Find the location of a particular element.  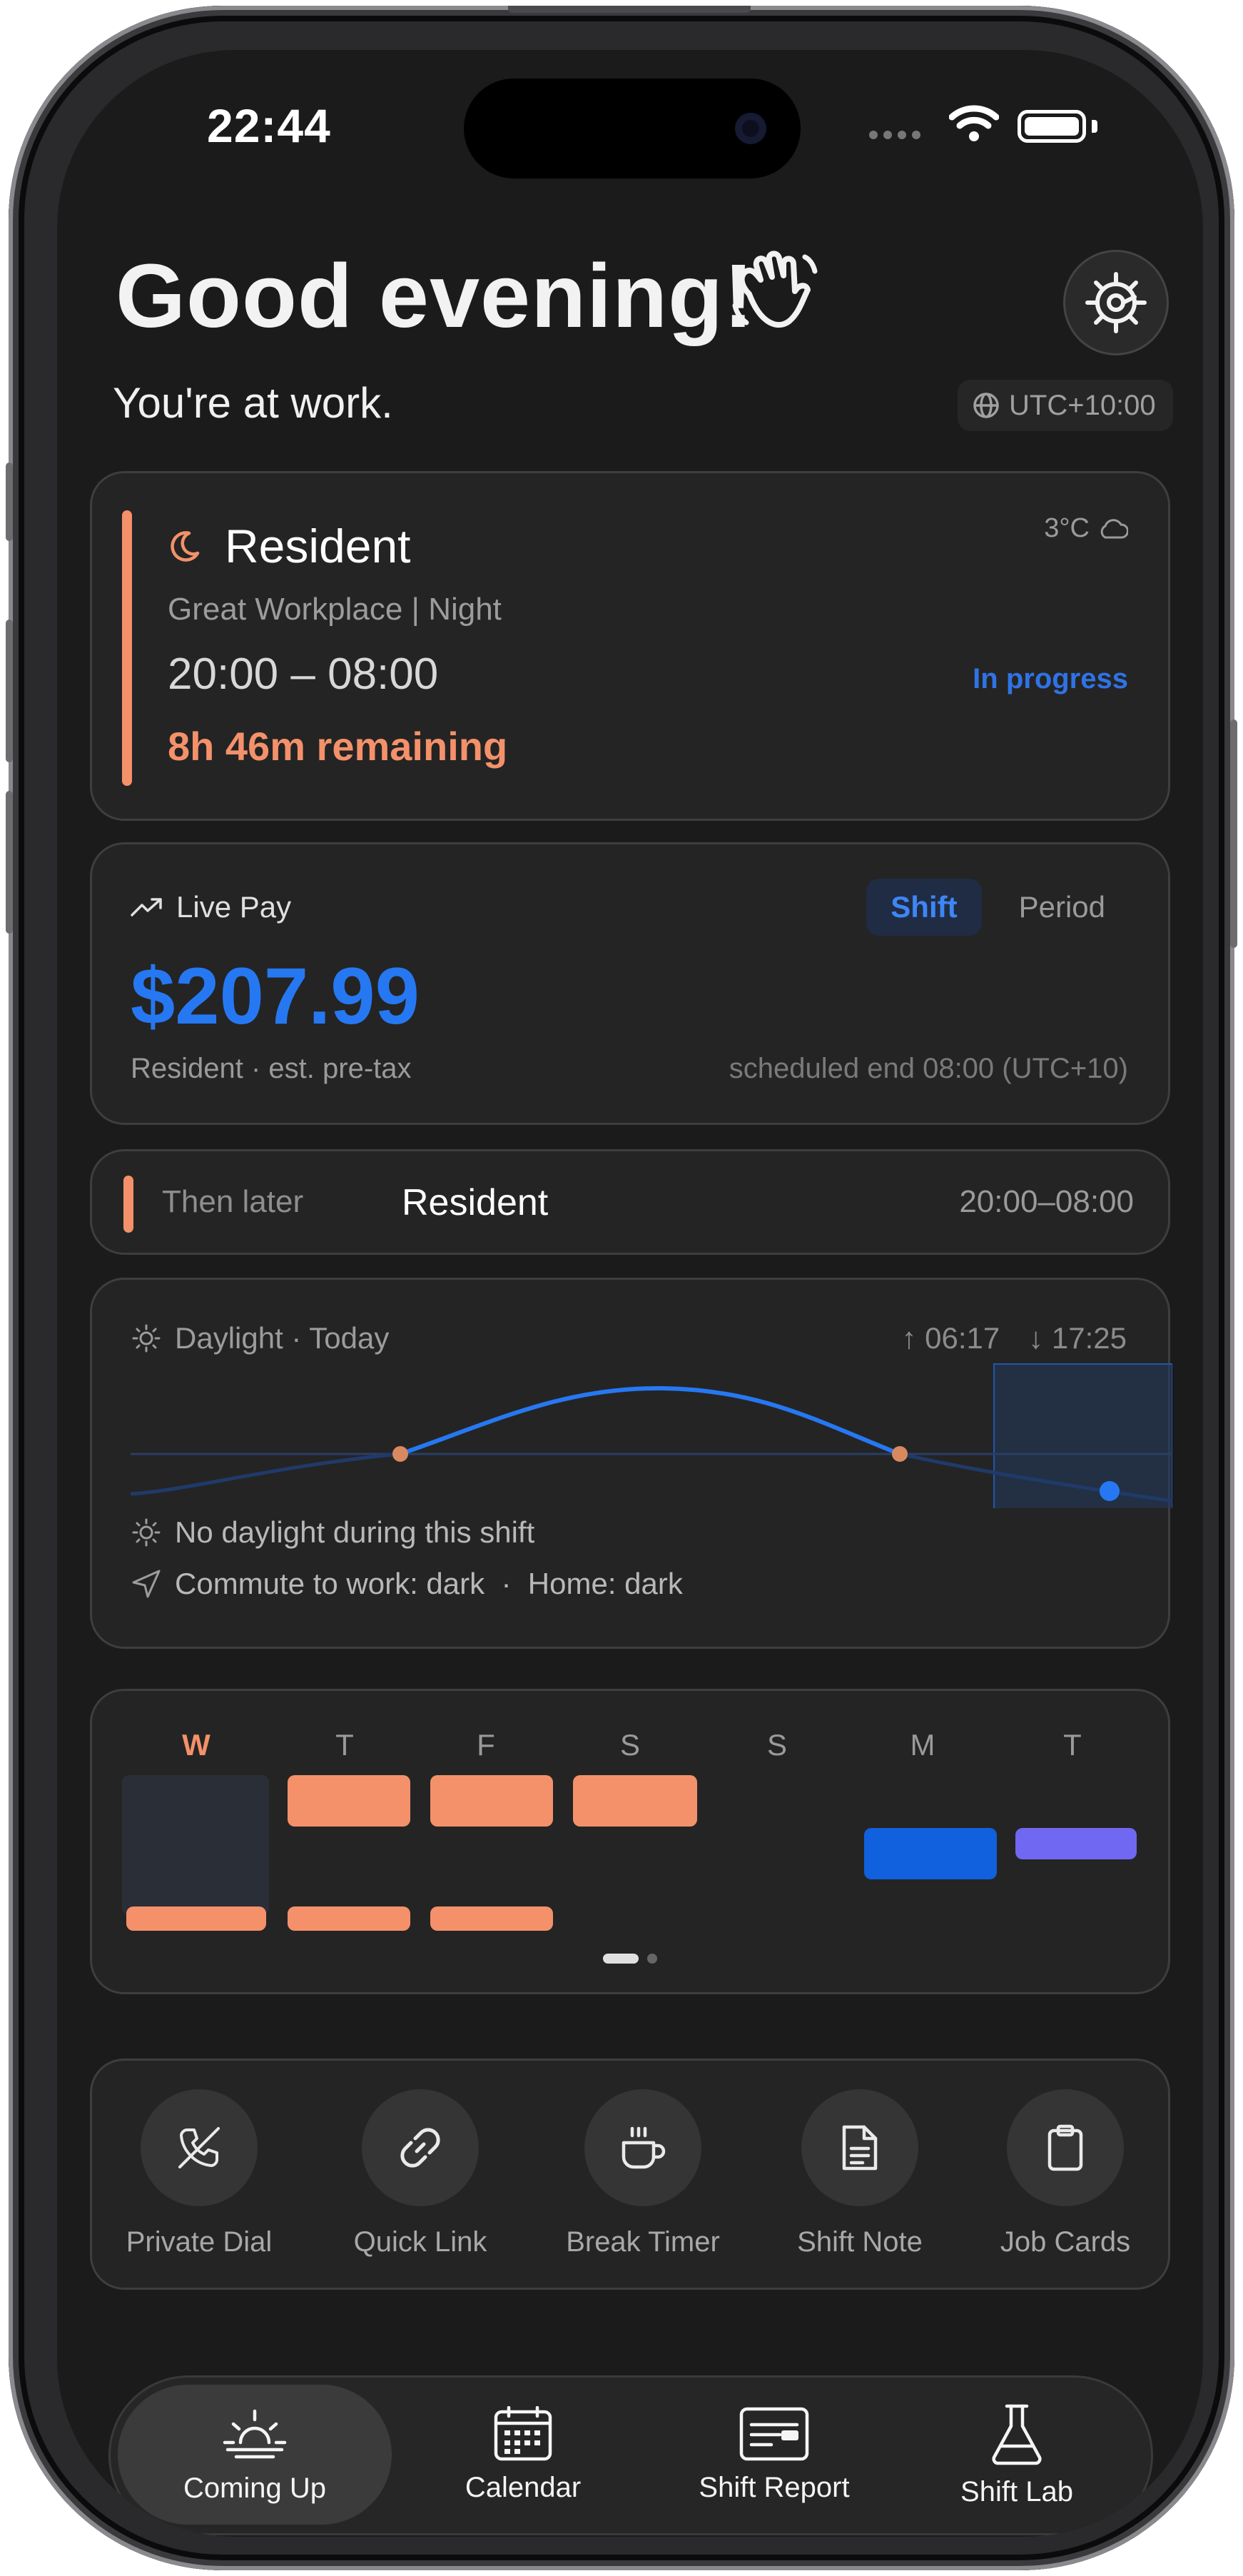

timezone-label: UTC+10:00 is located at coordinates (1082, 405).